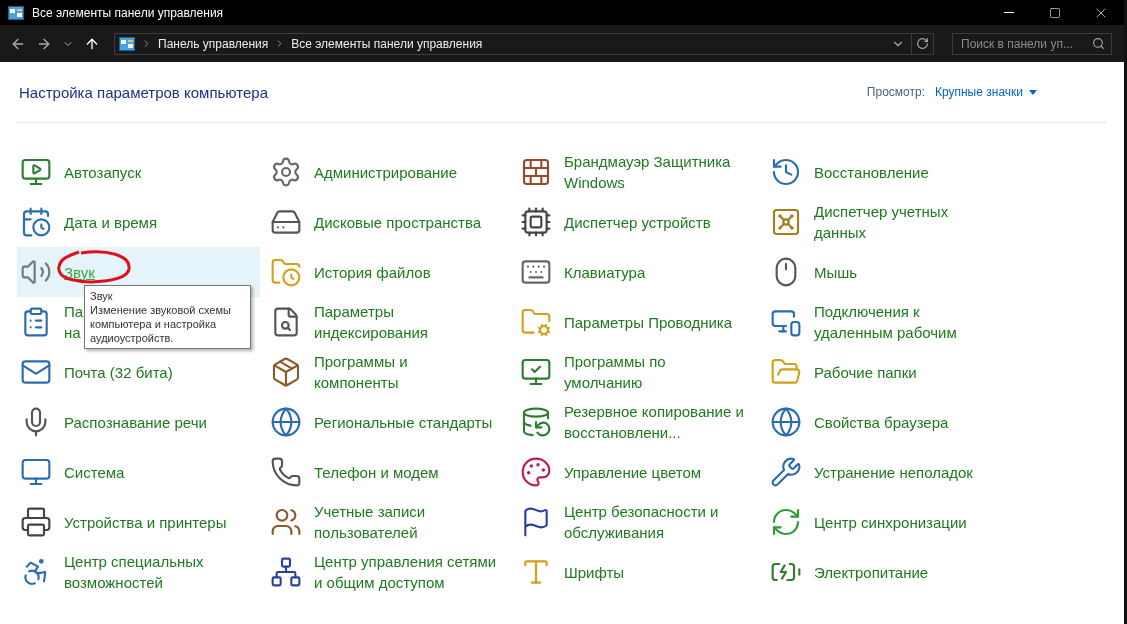 The width and height of the screenshot is (1127, 624). Describe the element at coordinates (536, 372) in the screenshot. I see `monitor-check-icon` at that location.